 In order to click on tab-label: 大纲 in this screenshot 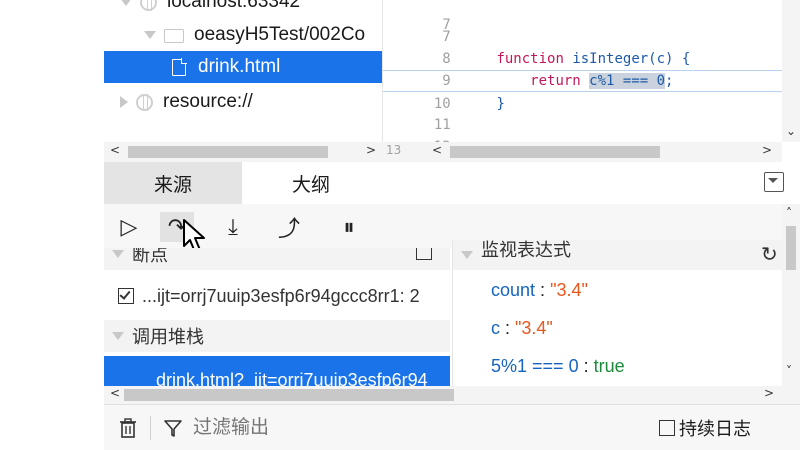, I will do `click(310, 185)`.